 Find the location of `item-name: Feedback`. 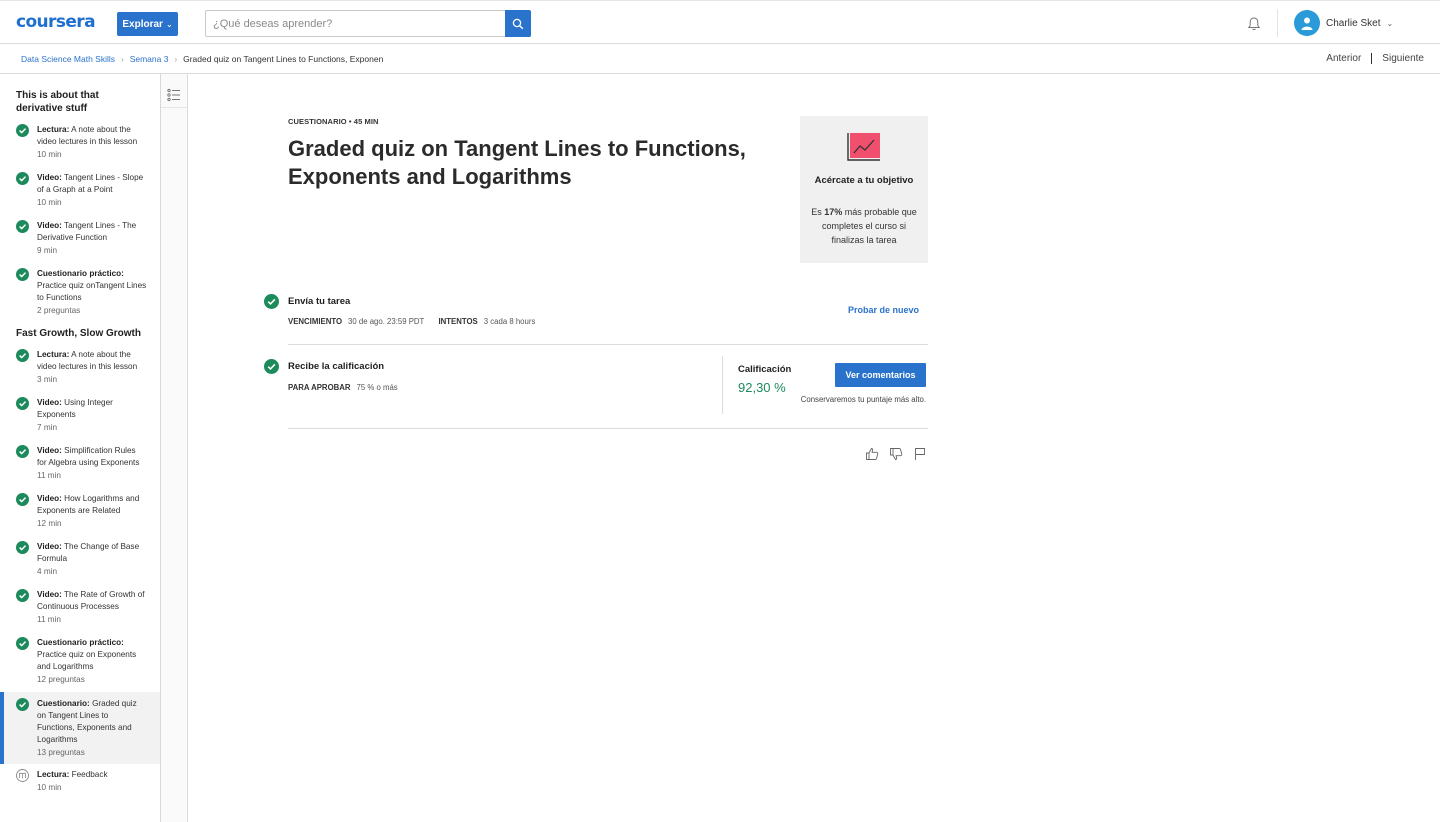

item-name: Feedback is located at coordinates (89, 774).